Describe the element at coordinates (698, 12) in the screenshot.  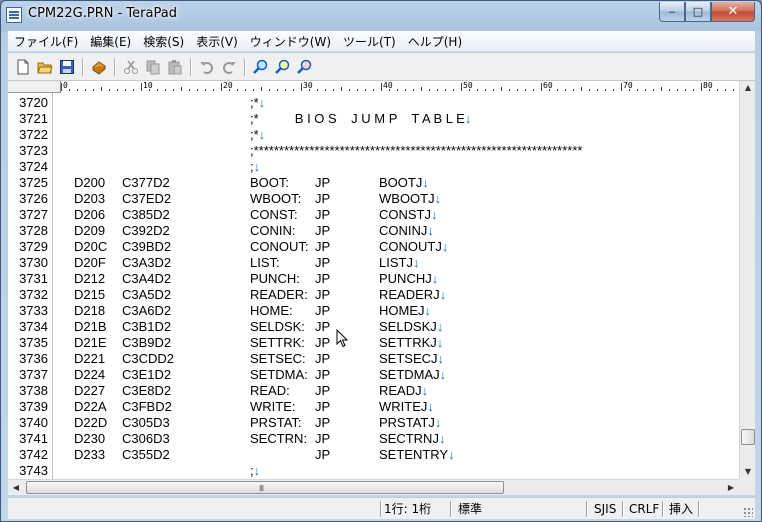
I see `maximize-button: □` at that location.